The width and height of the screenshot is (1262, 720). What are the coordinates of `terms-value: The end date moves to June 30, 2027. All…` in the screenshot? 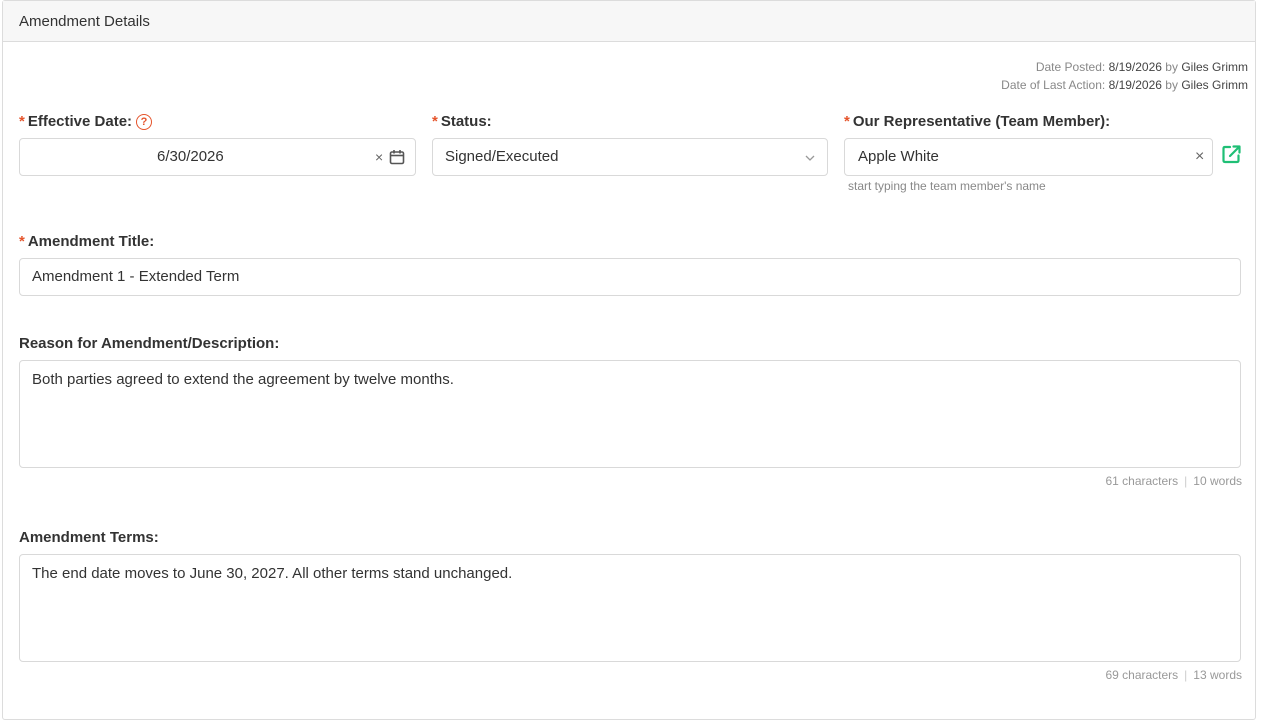 It's located at (272, 573).